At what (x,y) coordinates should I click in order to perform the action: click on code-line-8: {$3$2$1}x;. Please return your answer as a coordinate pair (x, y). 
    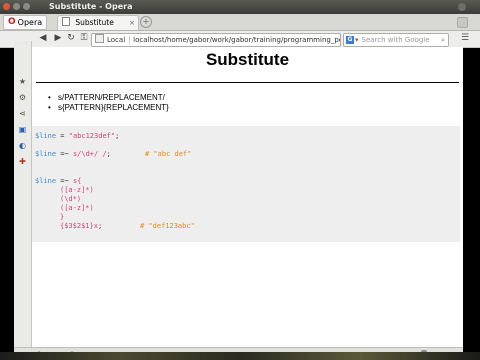
    Looking at the image, I should click on (81, 226).